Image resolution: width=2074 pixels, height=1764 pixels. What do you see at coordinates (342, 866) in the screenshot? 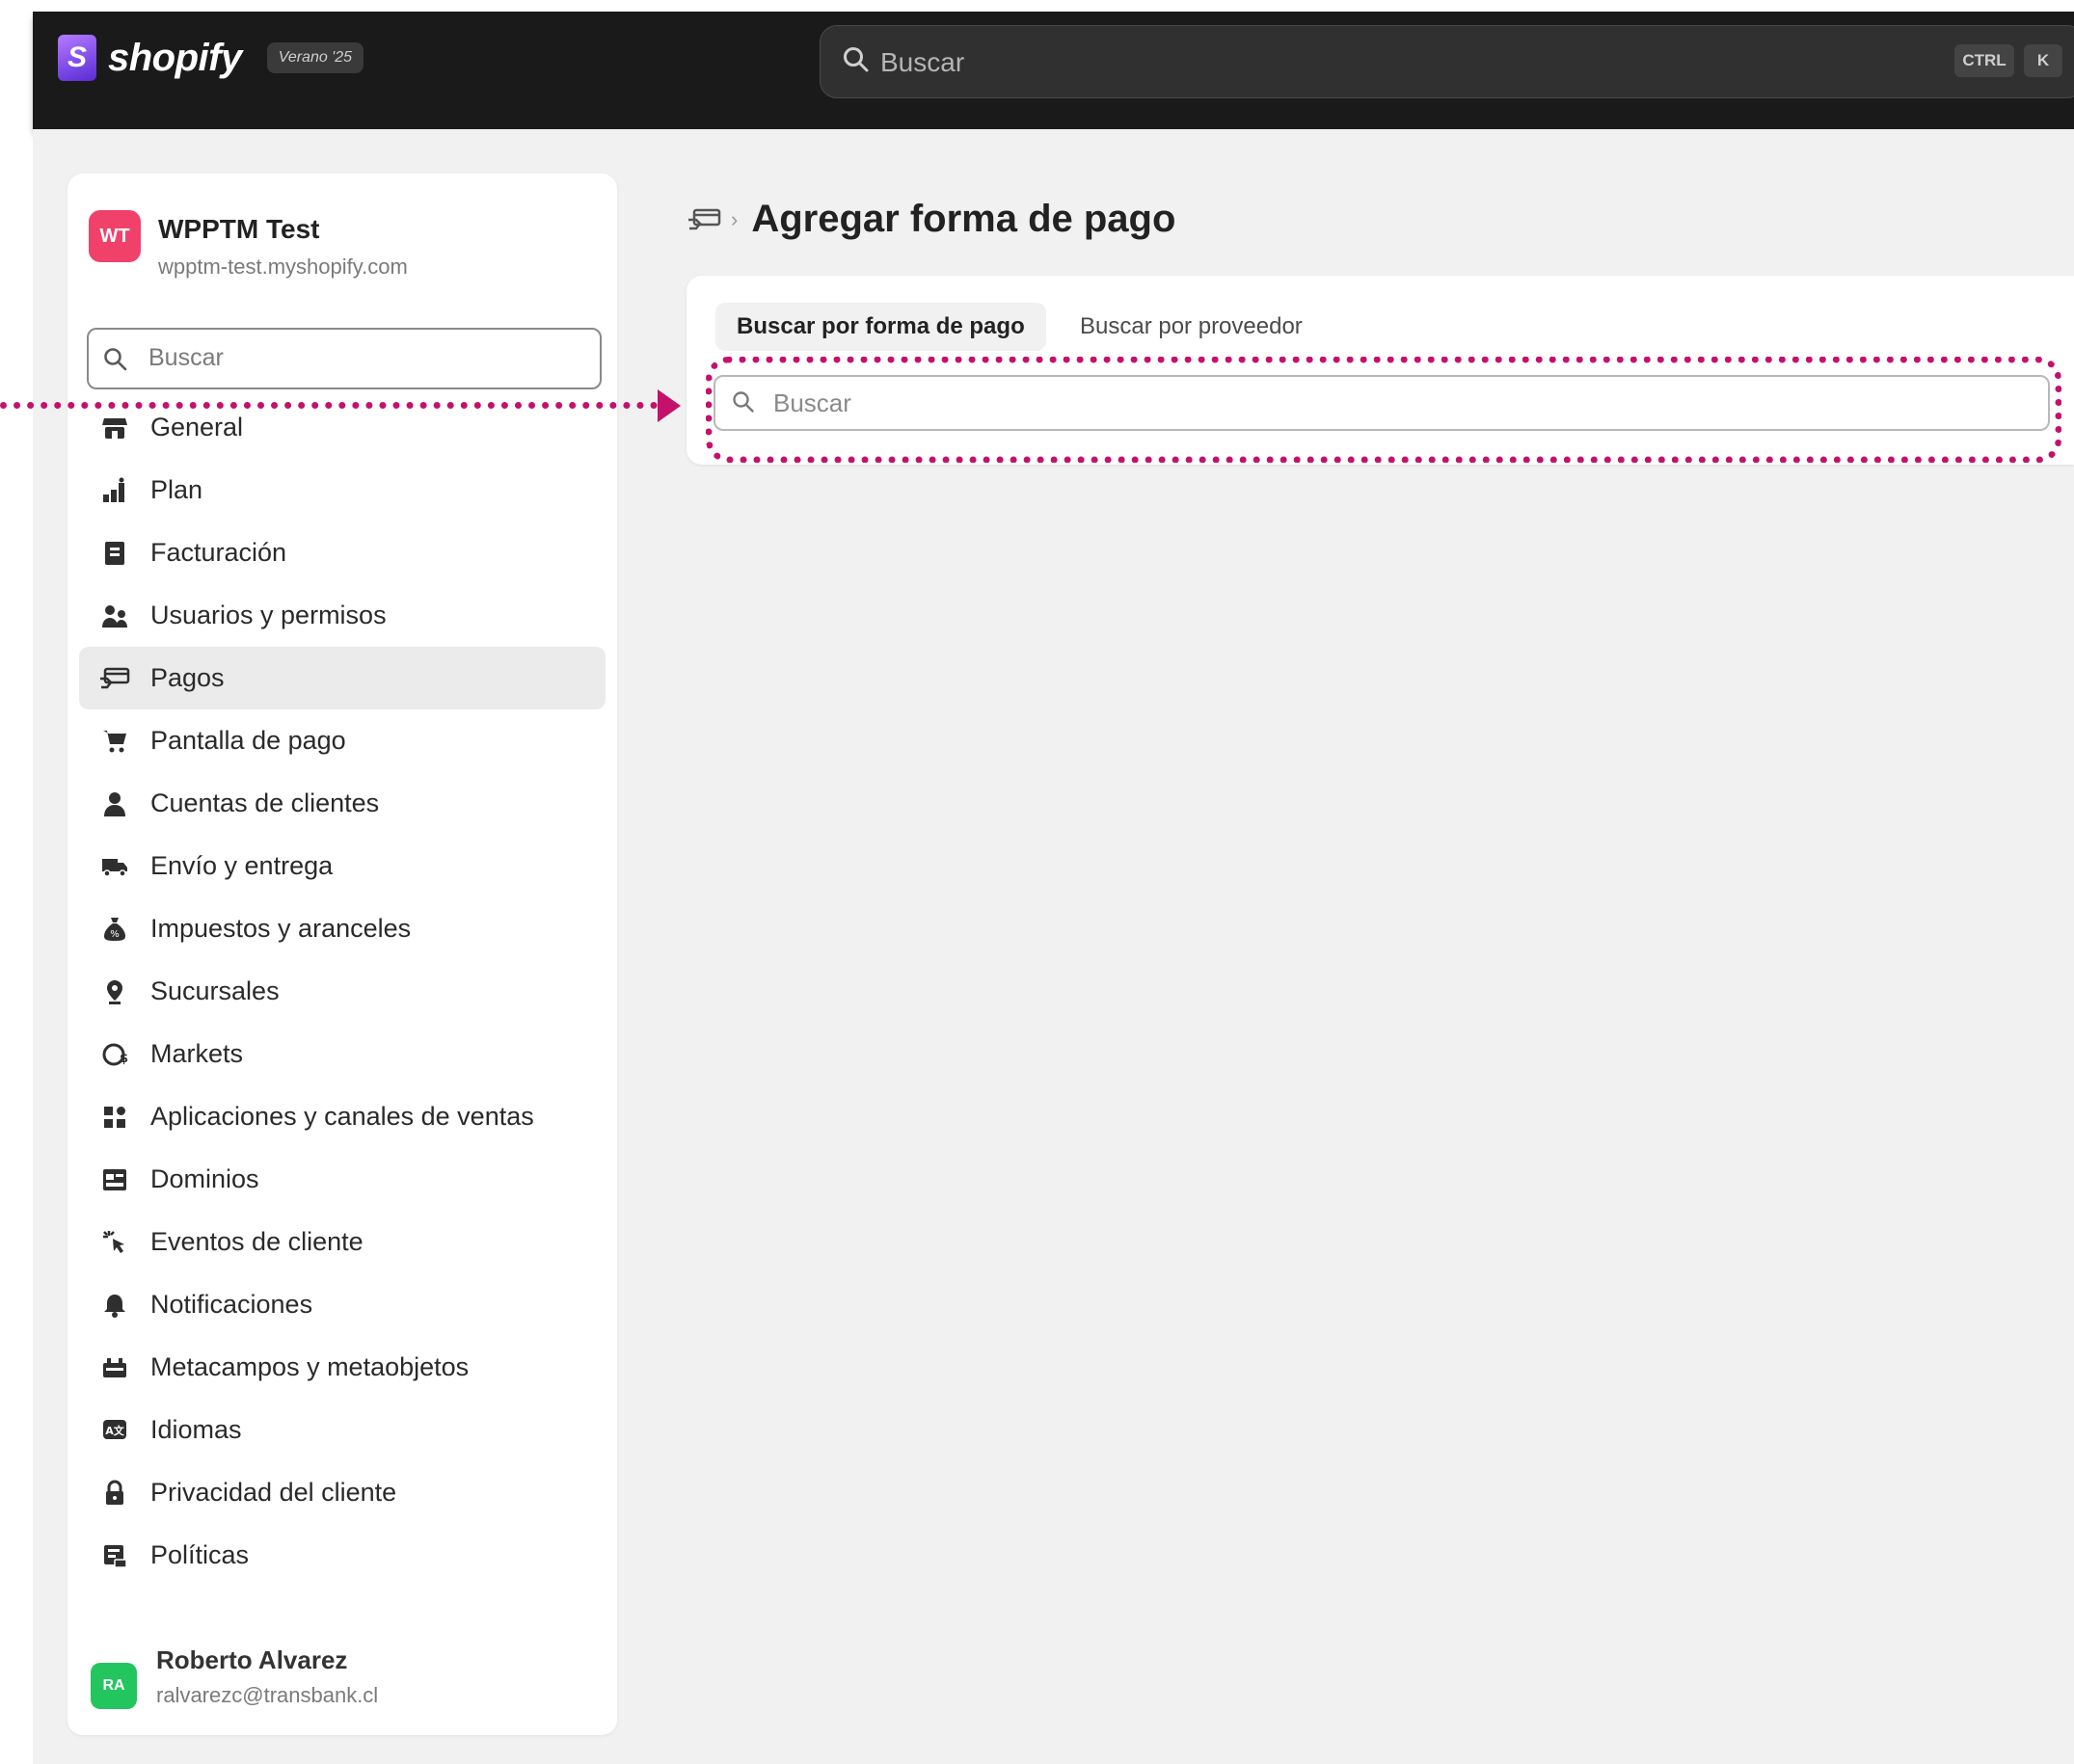
I see `sidebar-item-shipping: Envío y entrega` at bounding box center [342, 866].